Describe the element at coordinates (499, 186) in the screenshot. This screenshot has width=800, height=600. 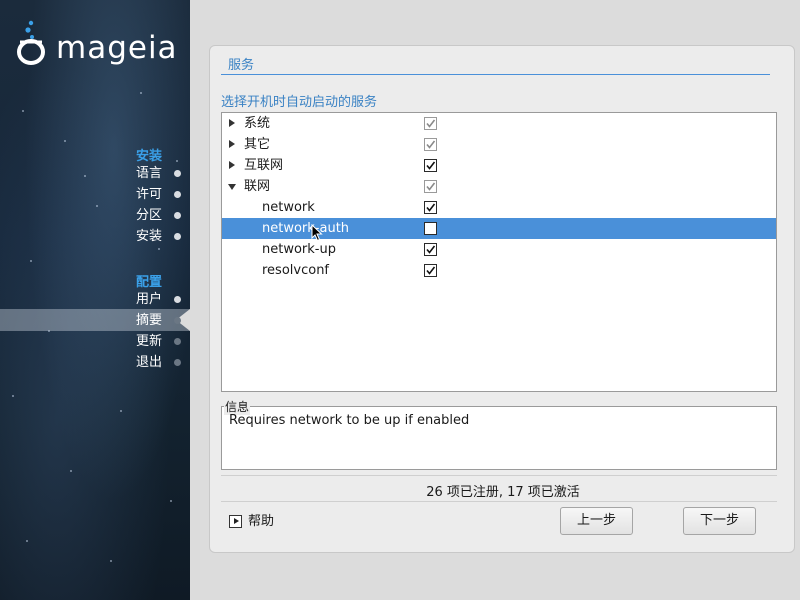
I see `tree-row-category: 联网` at that location.